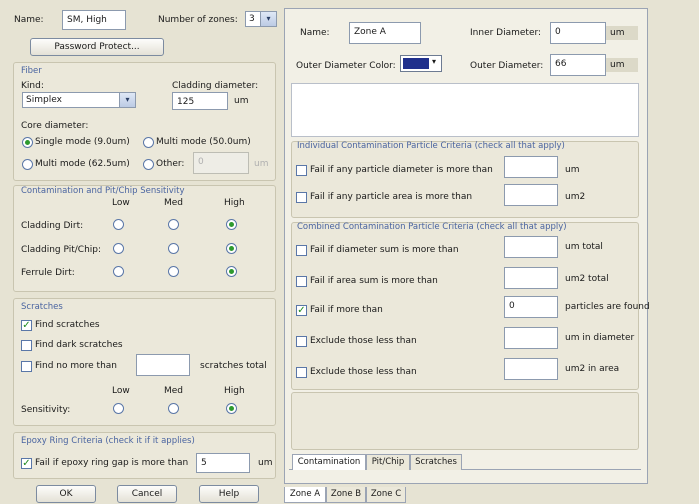 The height and width of the screenshot is (504, 699). I want to click on diameter-sum-checkbox, so click(301, 250).